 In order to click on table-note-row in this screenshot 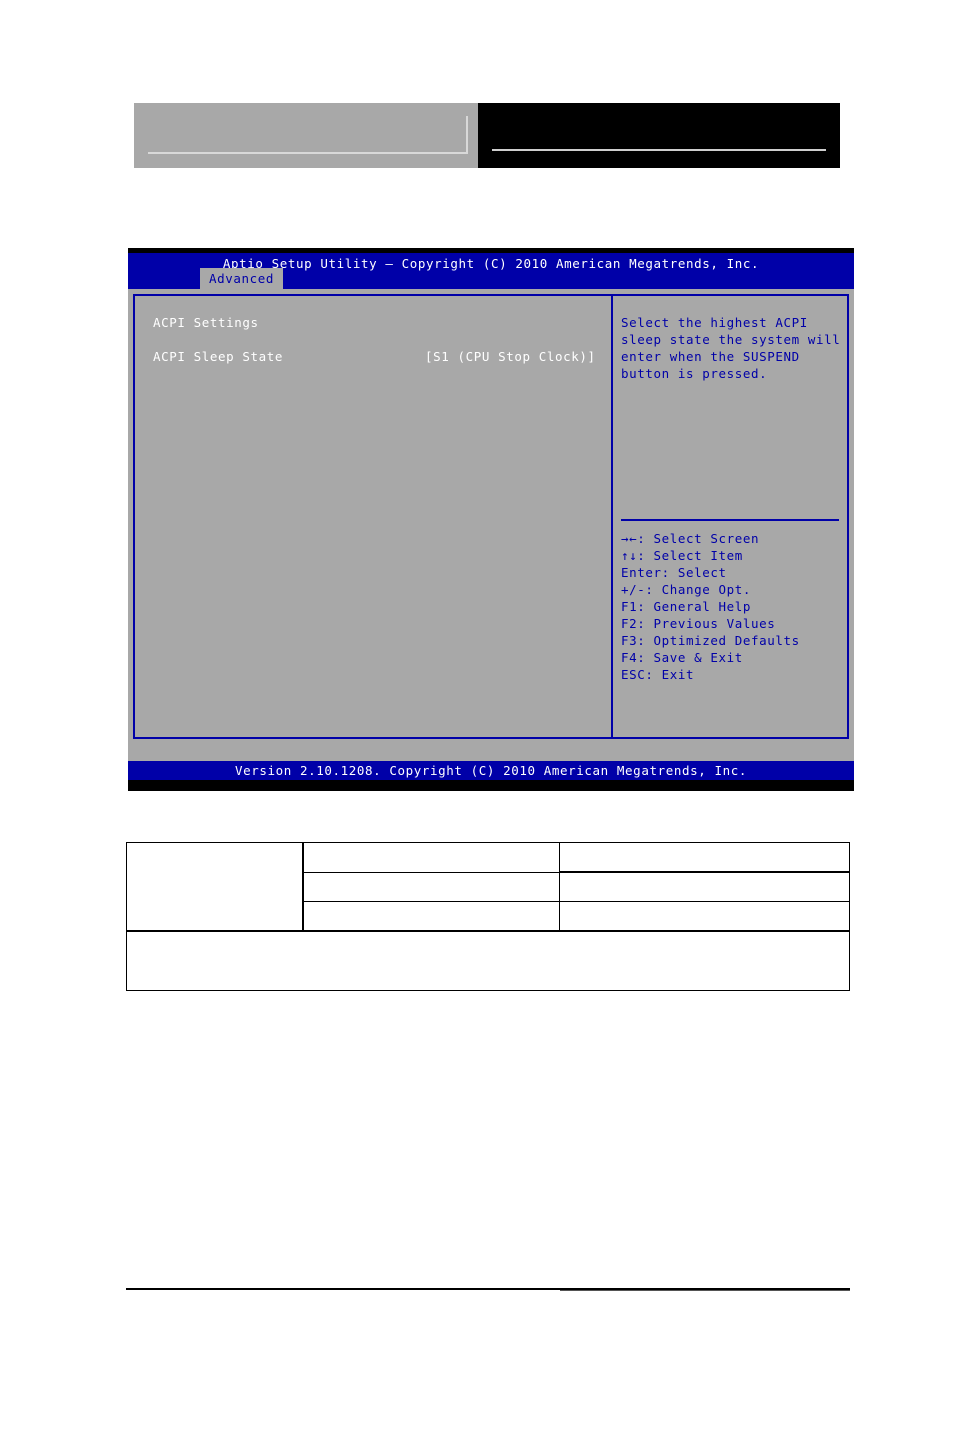, I will do `click(488, 960)`.